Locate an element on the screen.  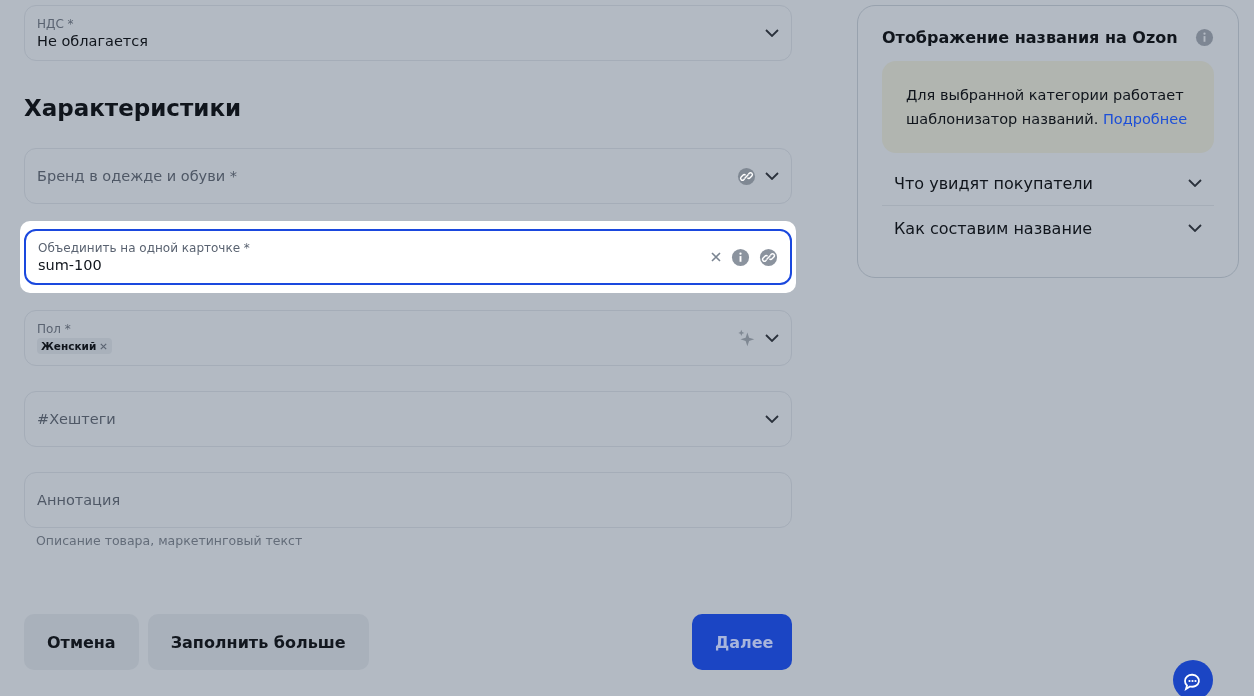
tag-select-field: Пол * Женский is located at coordinates (408, 338).